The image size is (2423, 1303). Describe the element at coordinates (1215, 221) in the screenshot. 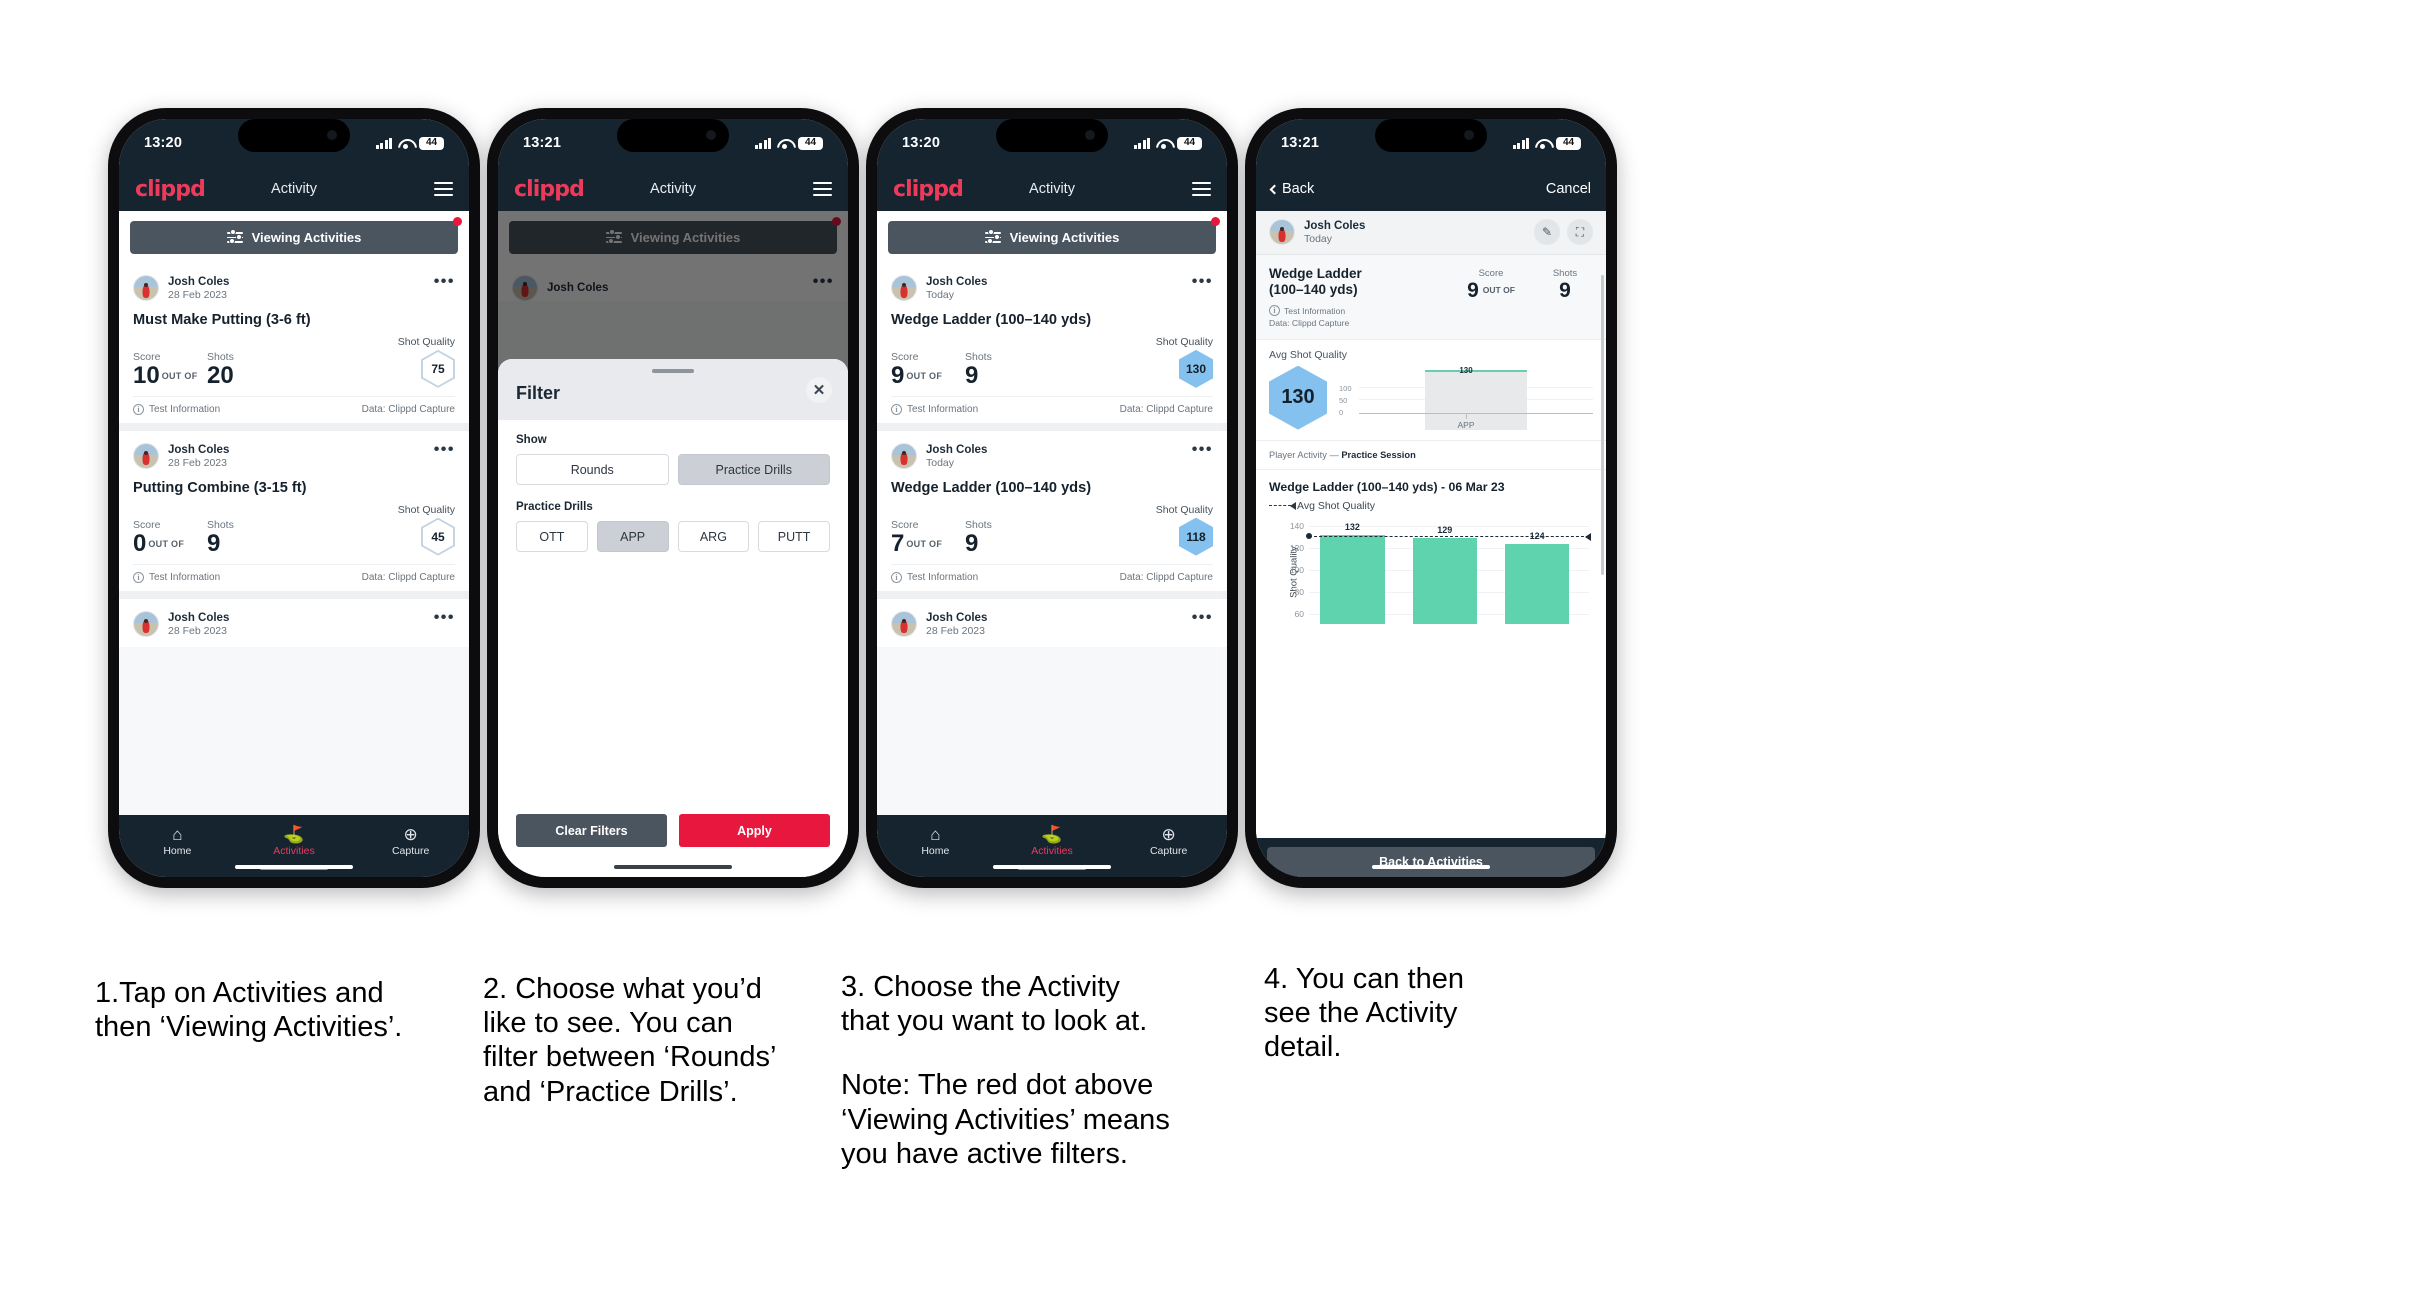

I see `active-filter-dot` at that location.